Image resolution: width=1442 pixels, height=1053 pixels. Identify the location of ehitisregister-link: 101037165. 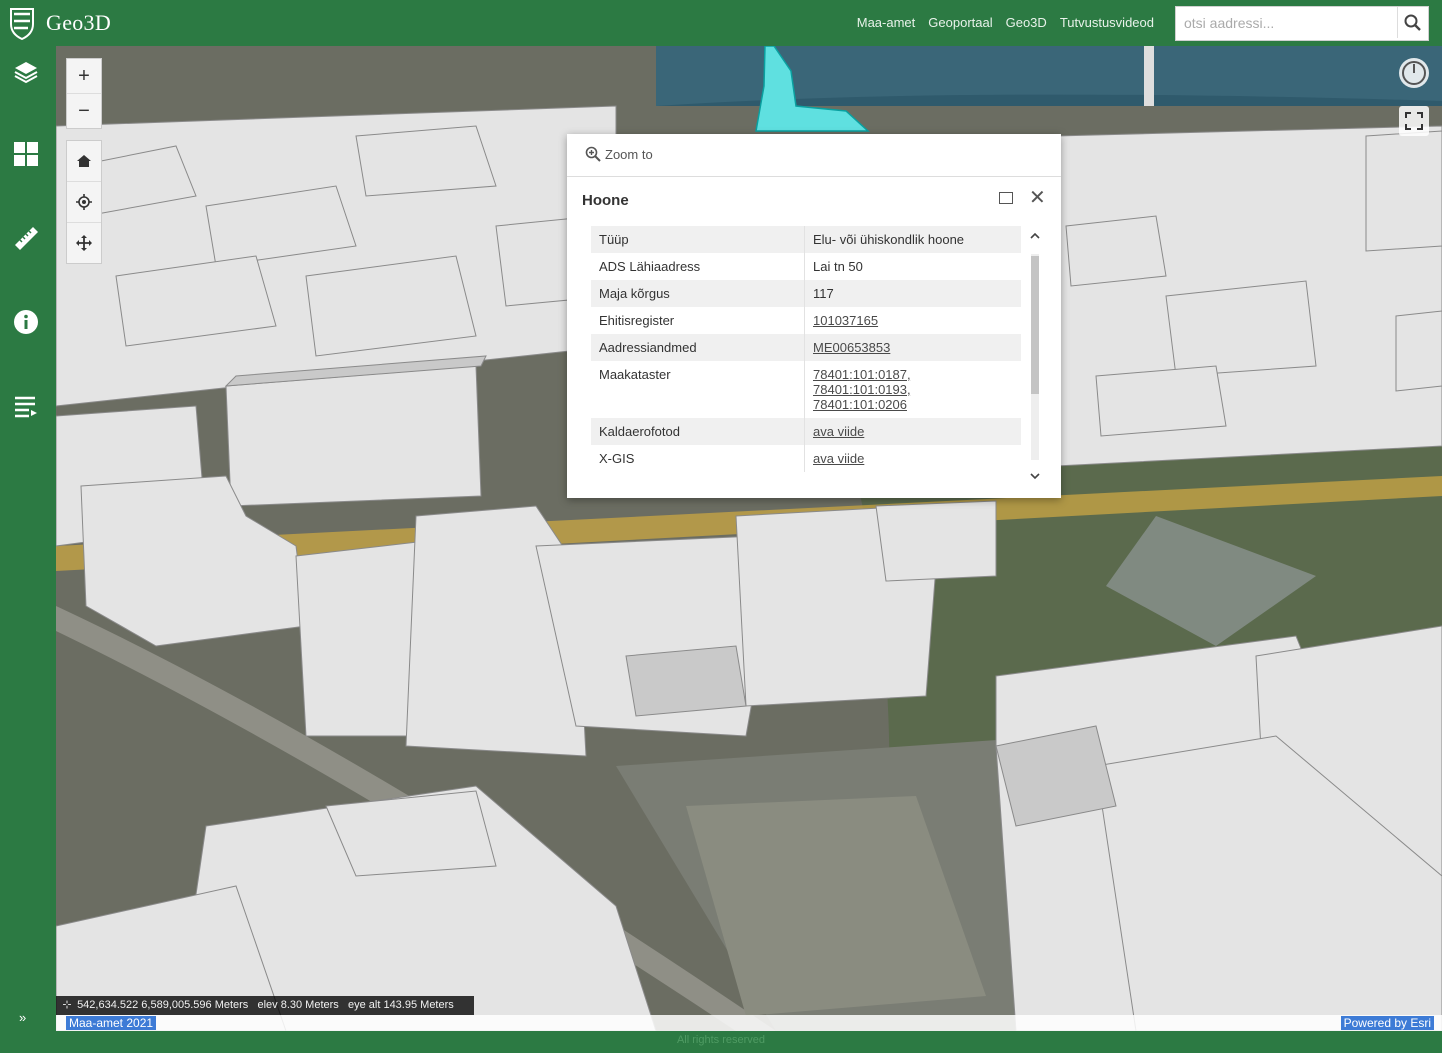
(913, 320).